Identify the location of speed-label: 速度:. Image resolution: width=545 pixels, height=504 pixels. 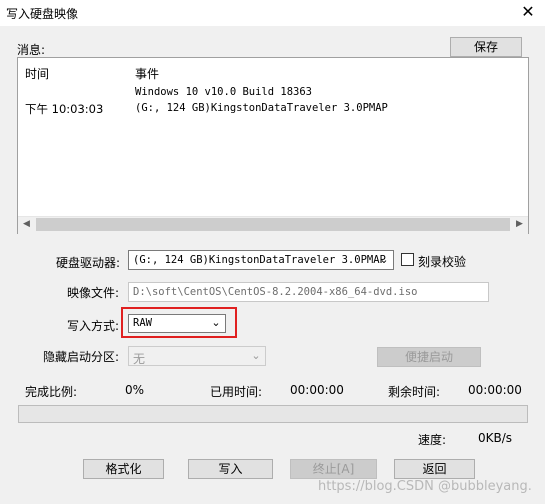
(432, 440).